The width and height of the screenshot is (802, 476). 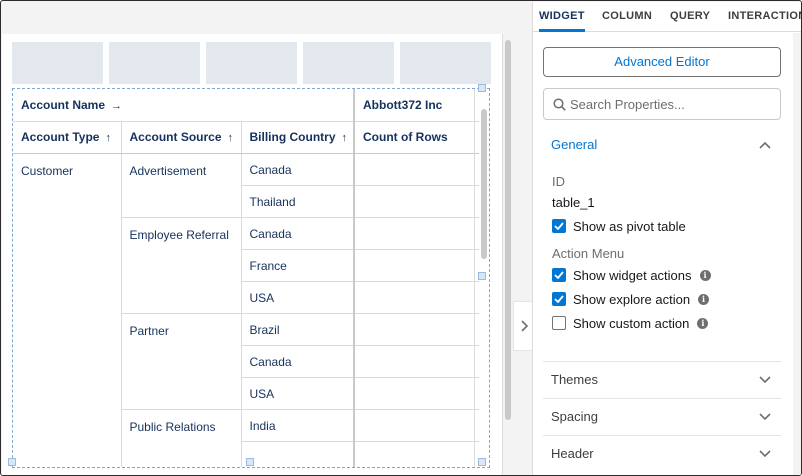 What do you see at coordinates (667, 17) in the screenshot?
I see `panel-tabs: WIDGET COLUMN QUERY INTERACTION` at bounding box center [667, 17].